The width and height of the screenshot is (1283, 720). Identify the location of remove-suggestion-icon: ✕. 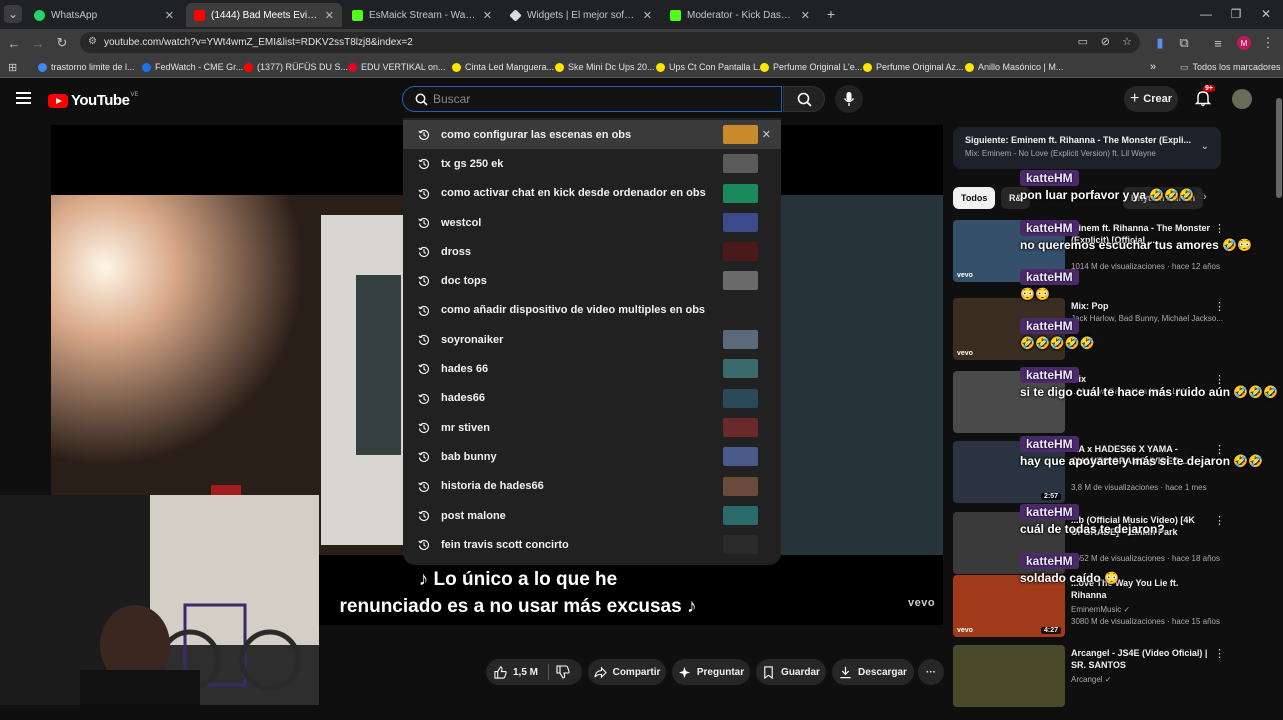
(766, 134).